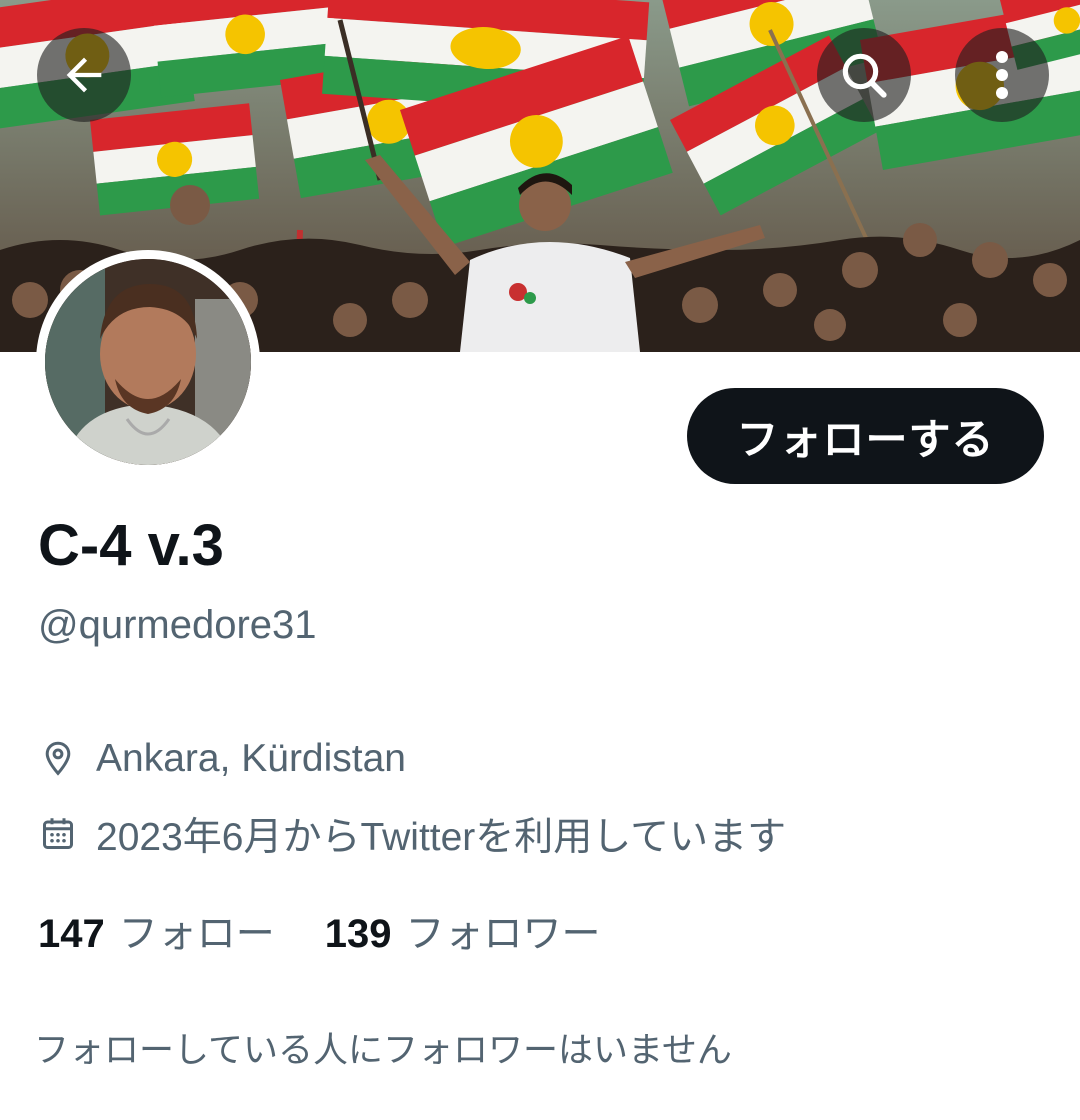  I want to click on mutual-followers-notice: フォローしている人にフォロワーはいません, so click(383, 1051).